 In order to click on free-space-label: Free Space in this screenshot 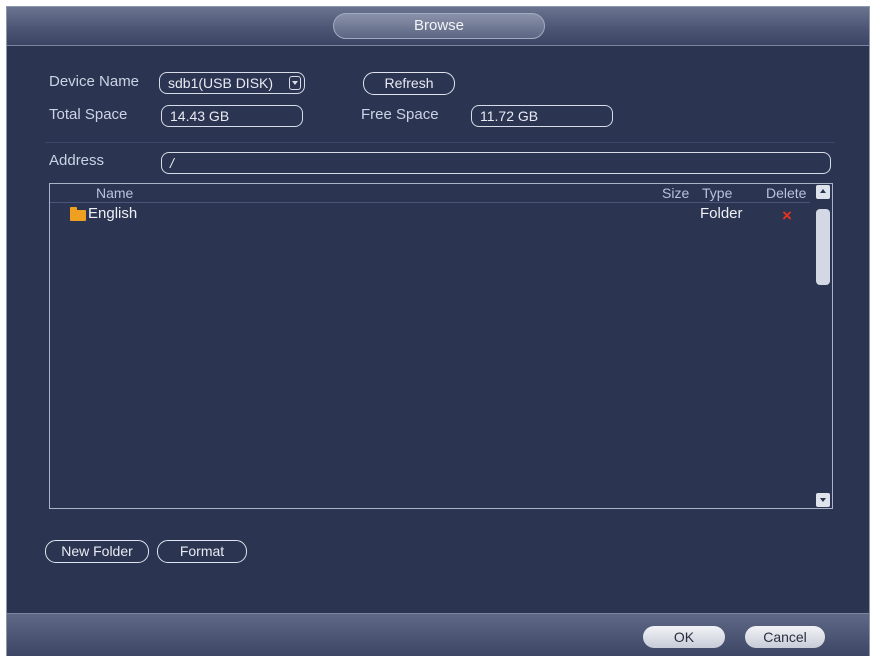, I will do `click(400, 114)`.